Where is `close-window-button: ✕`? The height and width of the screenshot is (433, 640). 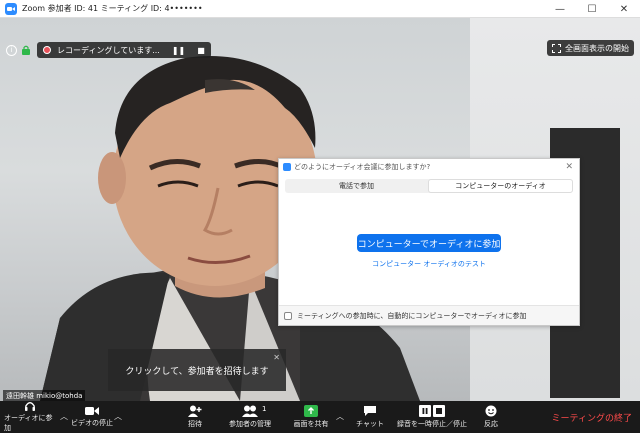
close-window-button: ✕ is located at coordinates (624, 9).